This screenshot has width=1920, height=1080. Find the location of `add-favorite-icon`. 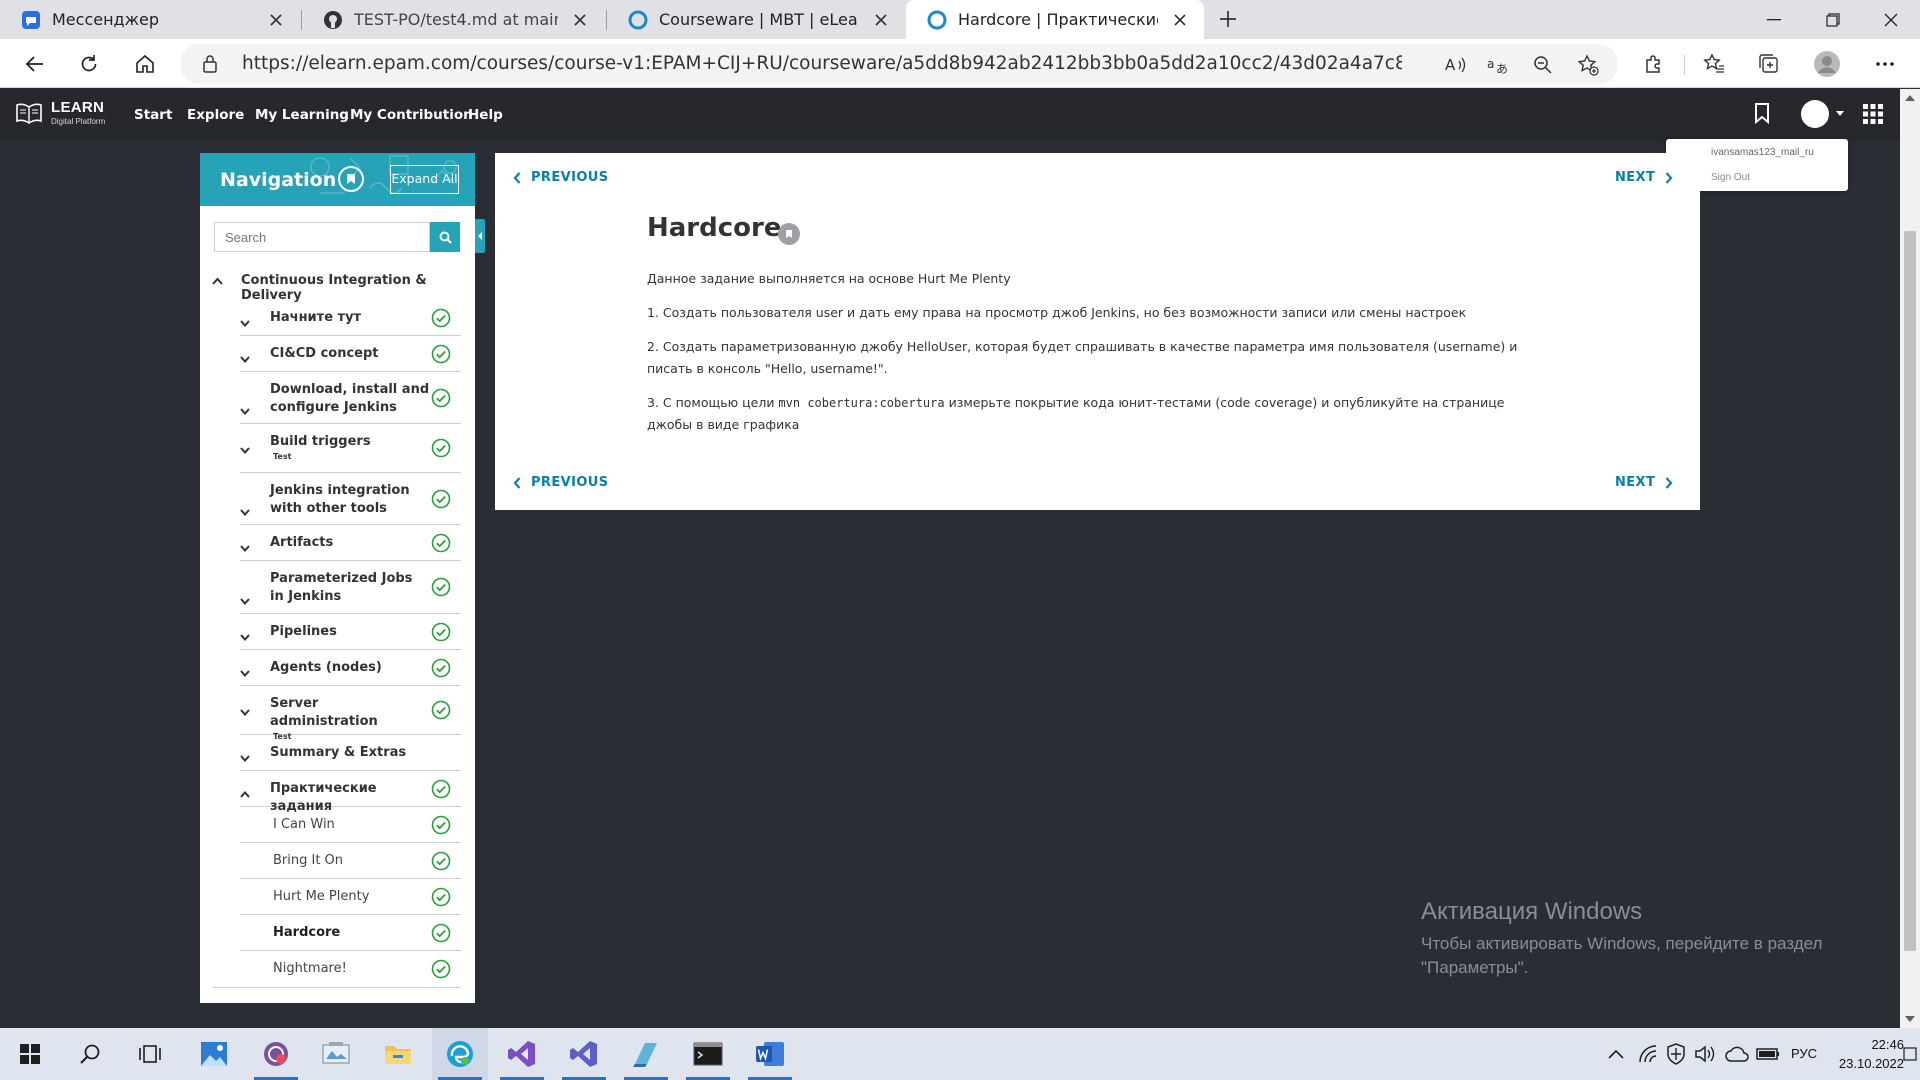

add-favorite-icon is located at coordinates (1588, 65).